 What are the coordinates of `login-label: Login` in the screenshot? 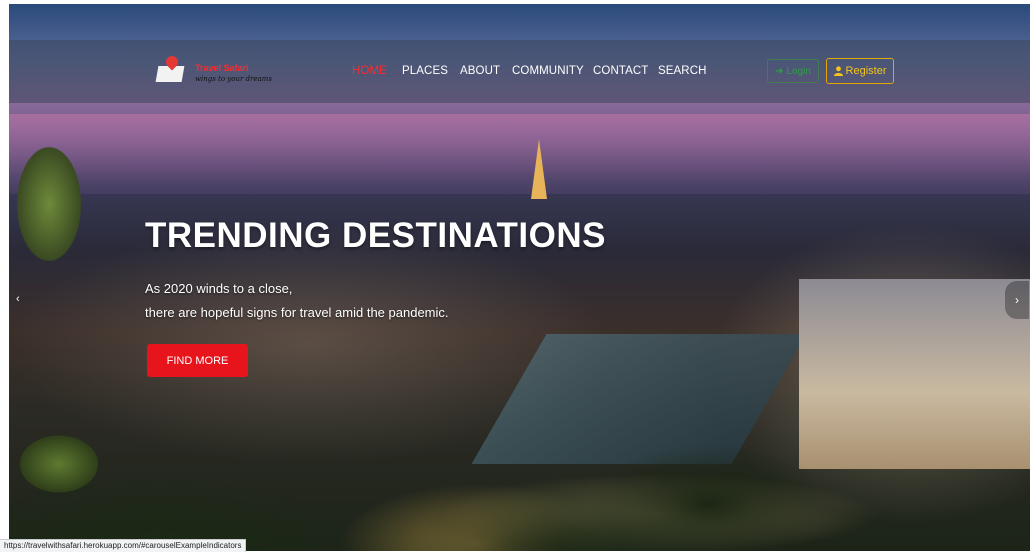 It's located at (798, 71).